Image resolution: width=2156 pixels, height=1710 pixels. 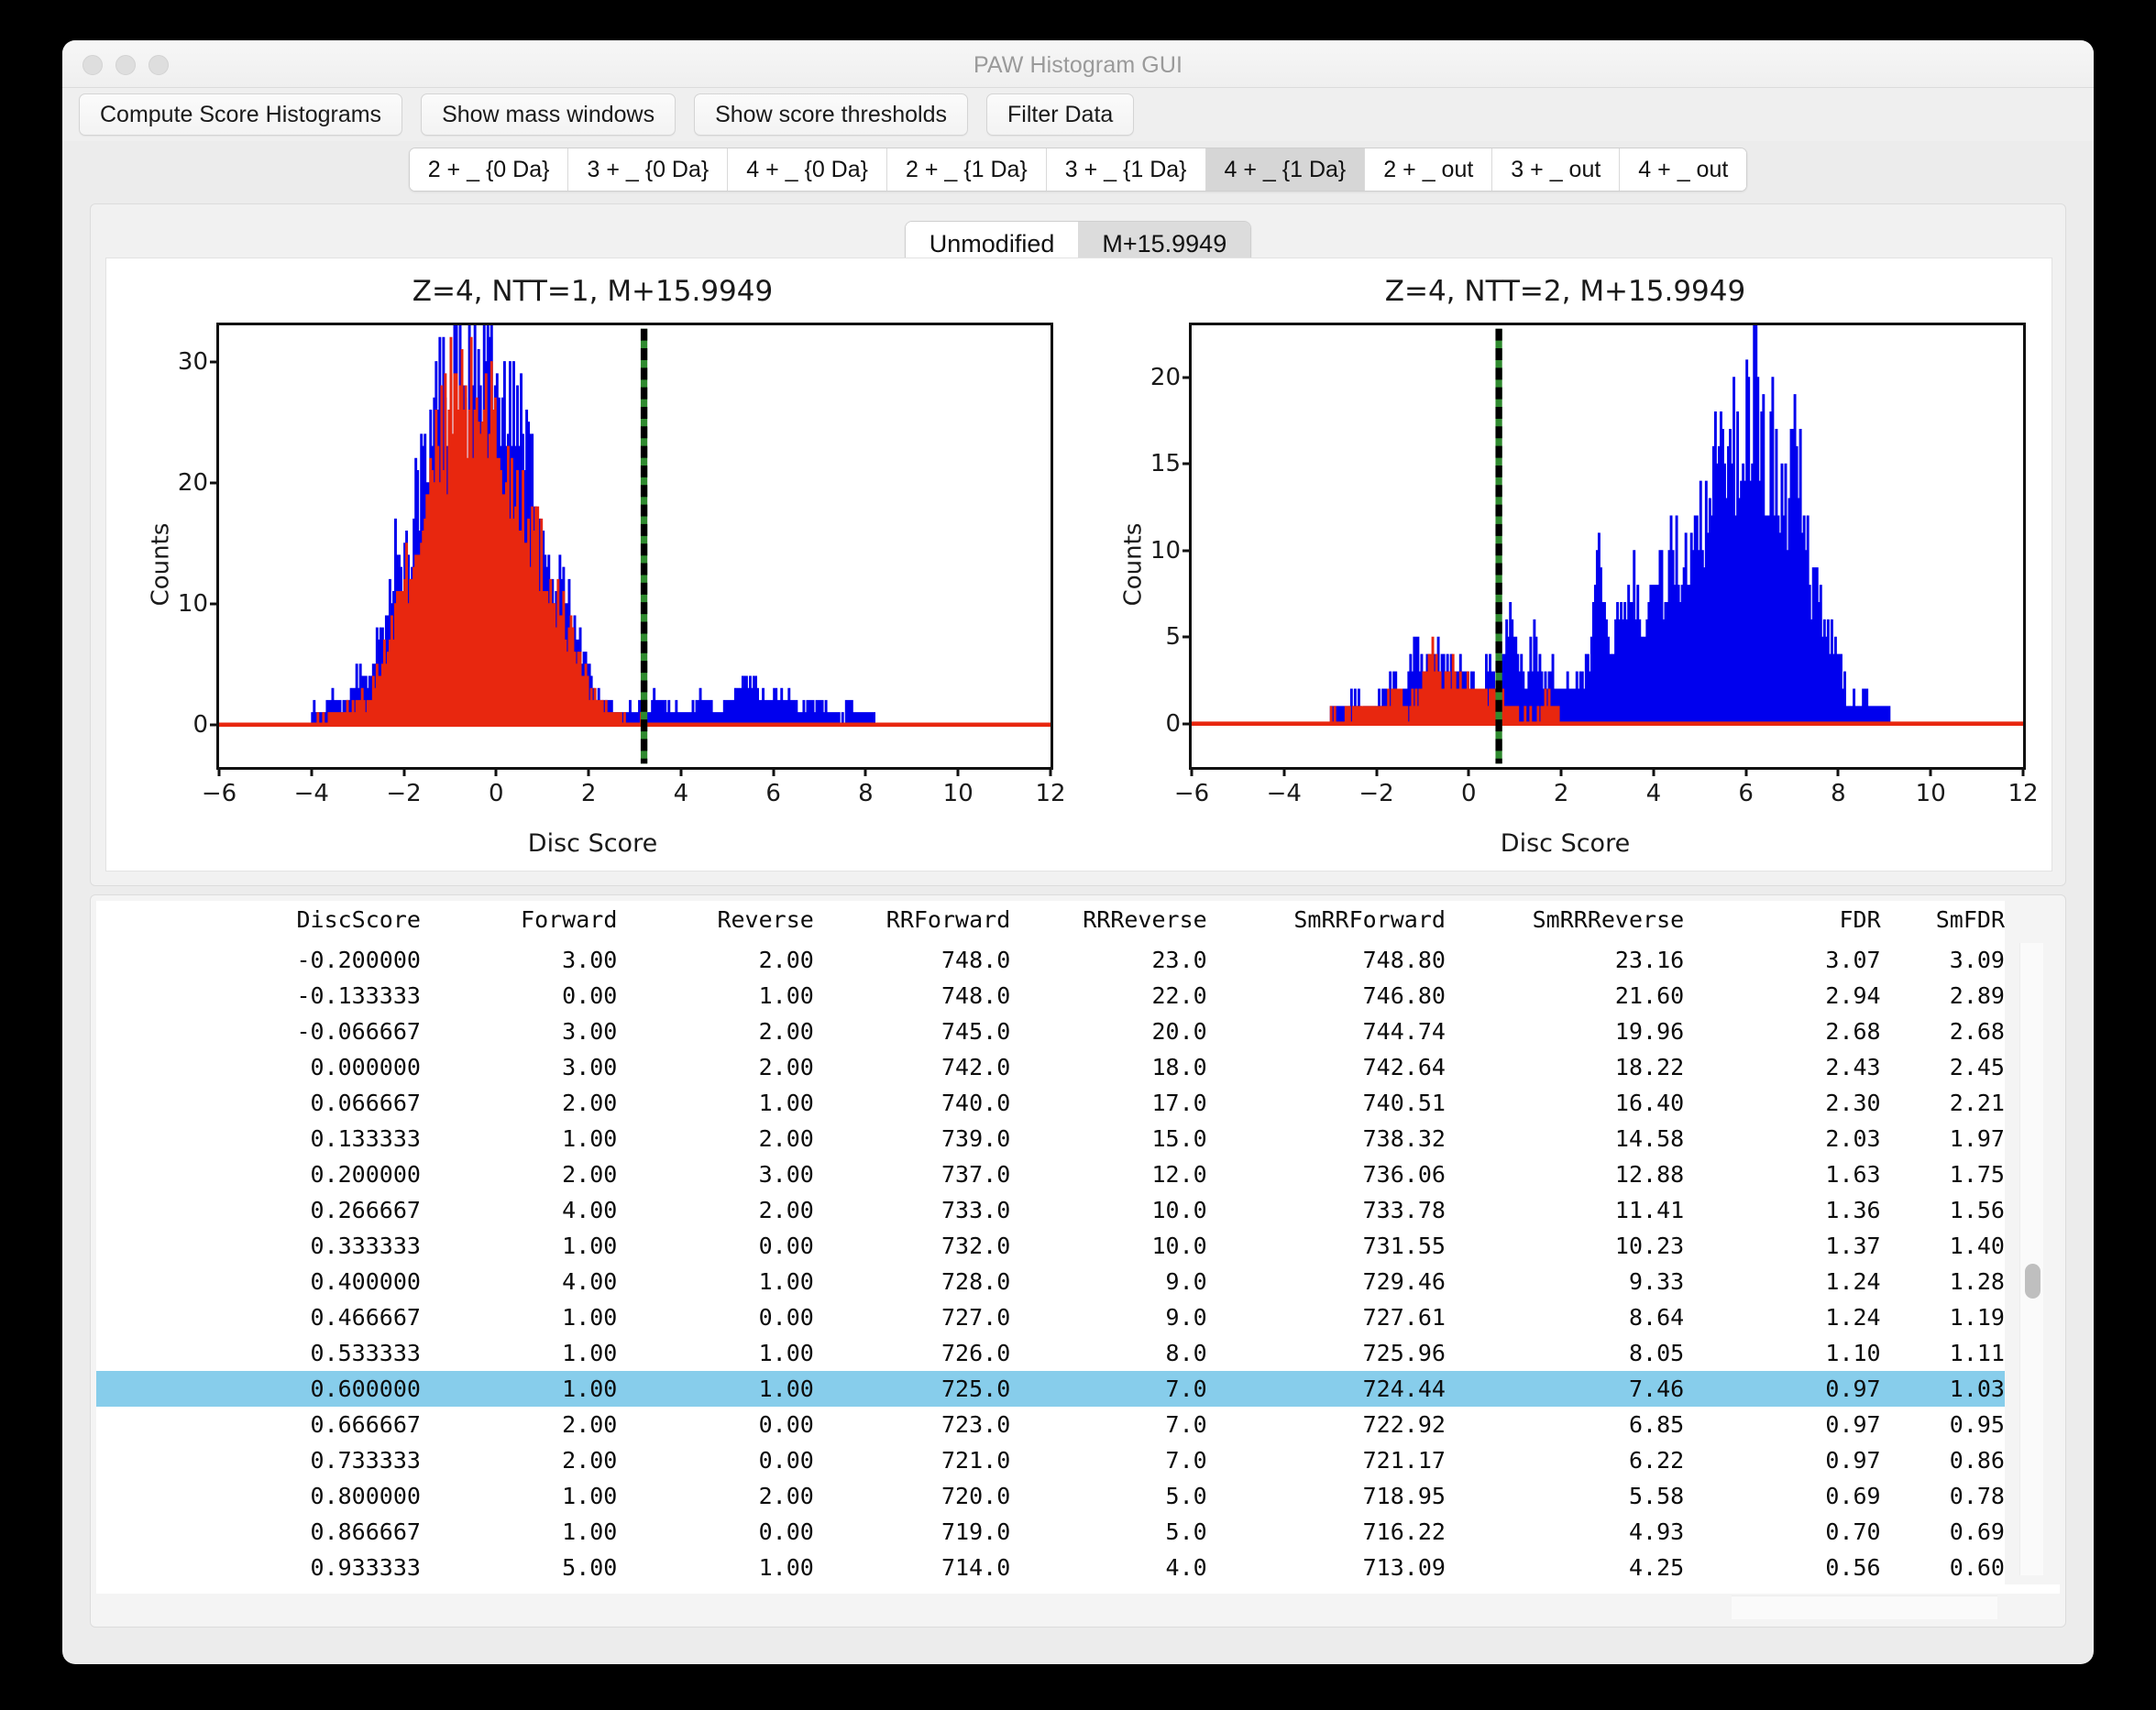 What do you see at coordinates (1179, 1031) in the screenshot?
I see `cell-rrreverse: 20.0` at bounding box center [1179, 1031].